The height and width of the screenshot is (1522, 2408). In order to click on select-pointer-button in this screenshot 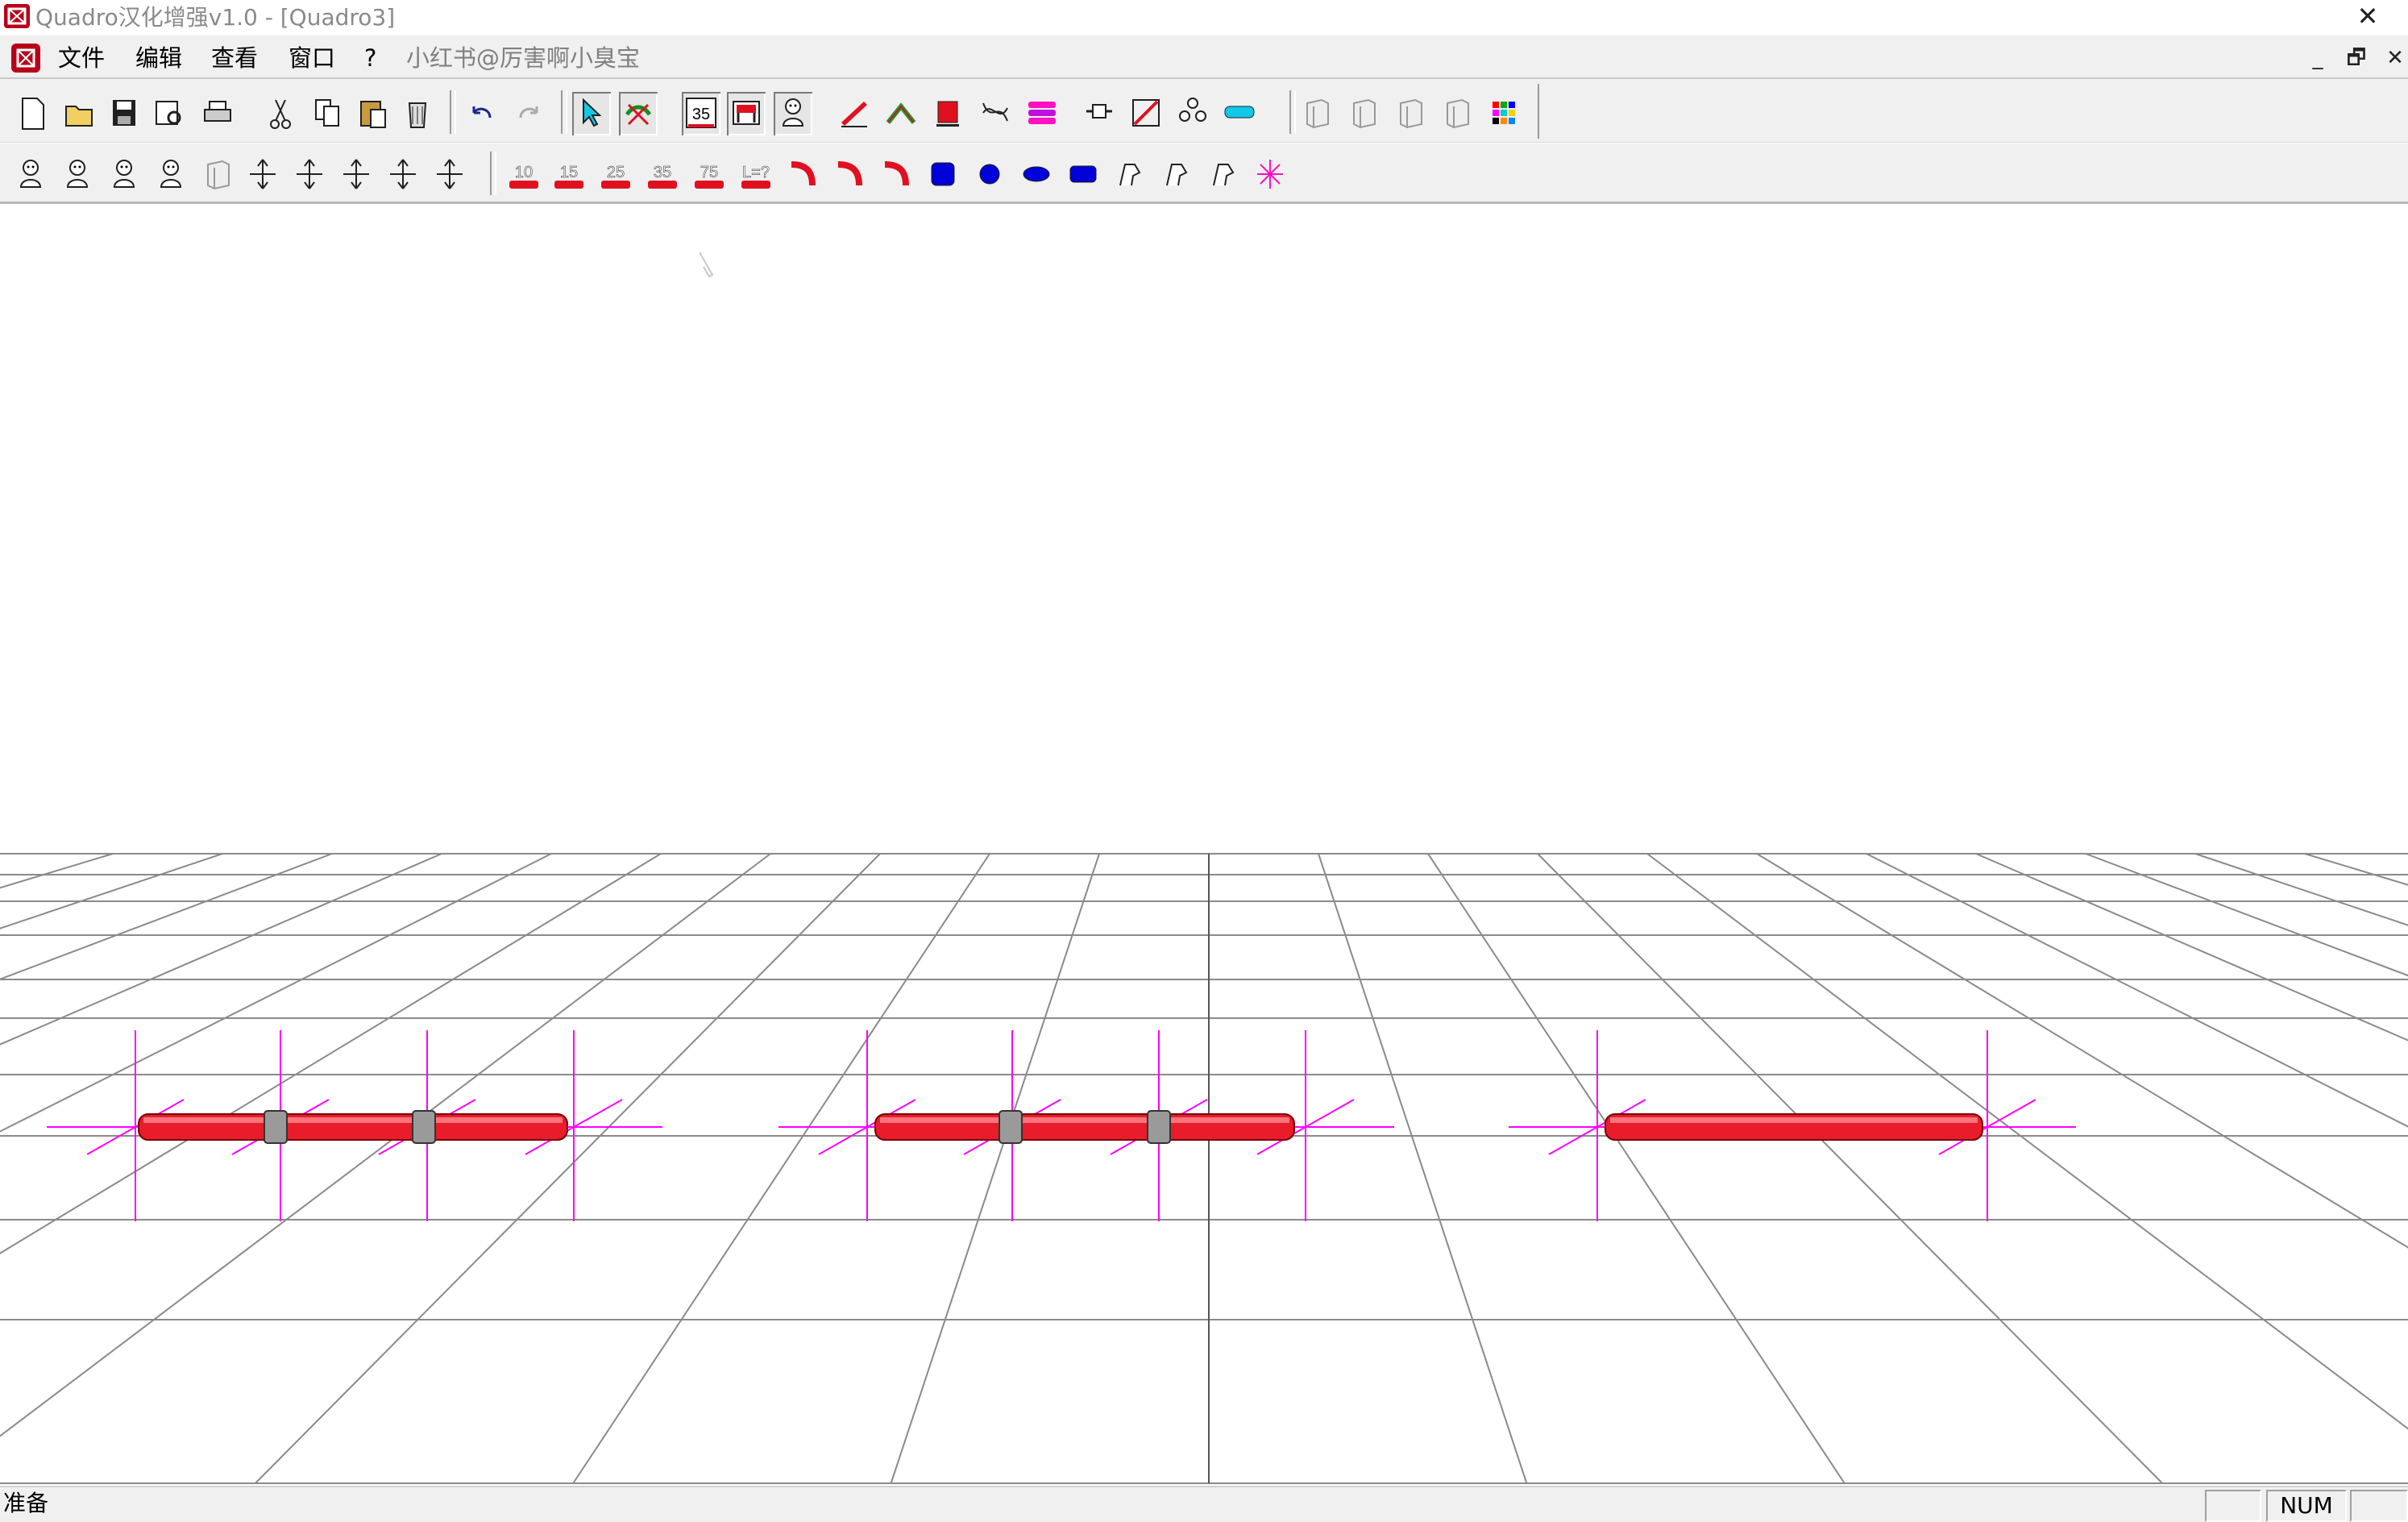, I will do `click(592, 113)`.